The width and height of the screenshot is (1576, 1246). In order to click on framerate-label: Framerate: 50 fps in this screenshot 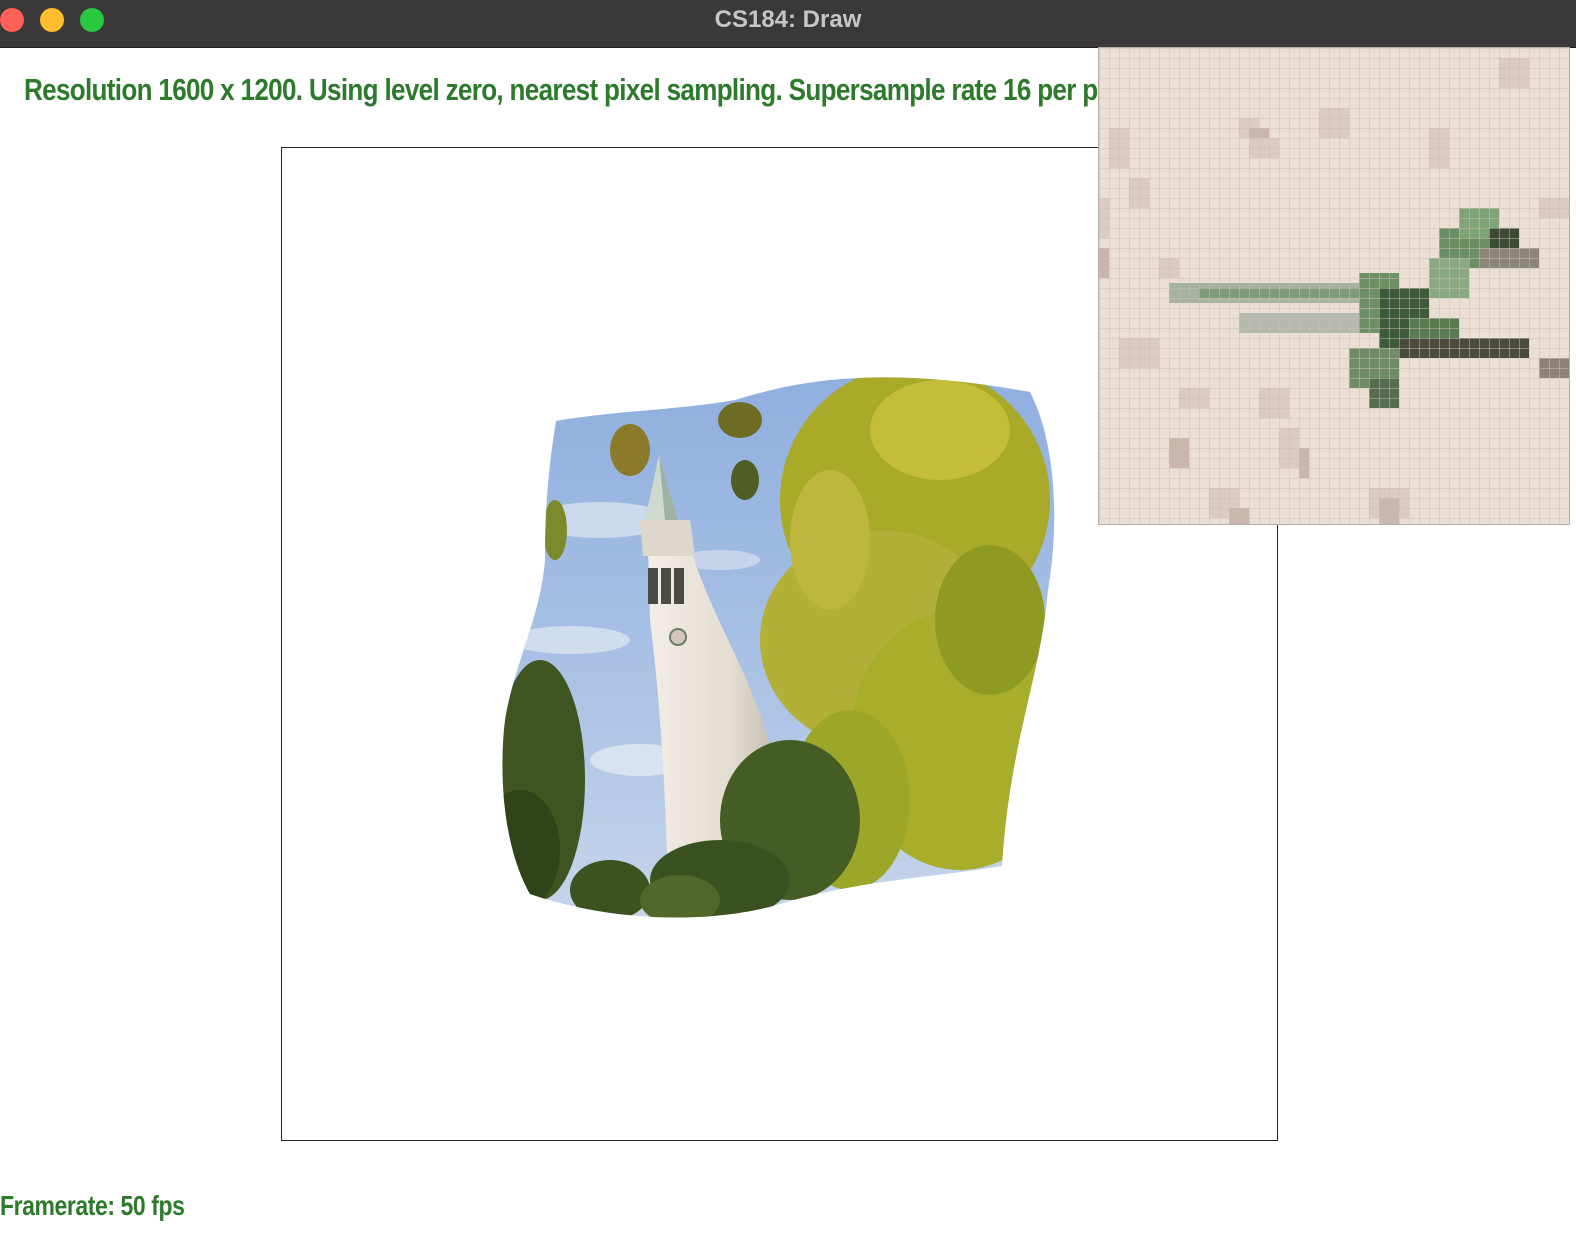, I will do `click(92, 1205)`.